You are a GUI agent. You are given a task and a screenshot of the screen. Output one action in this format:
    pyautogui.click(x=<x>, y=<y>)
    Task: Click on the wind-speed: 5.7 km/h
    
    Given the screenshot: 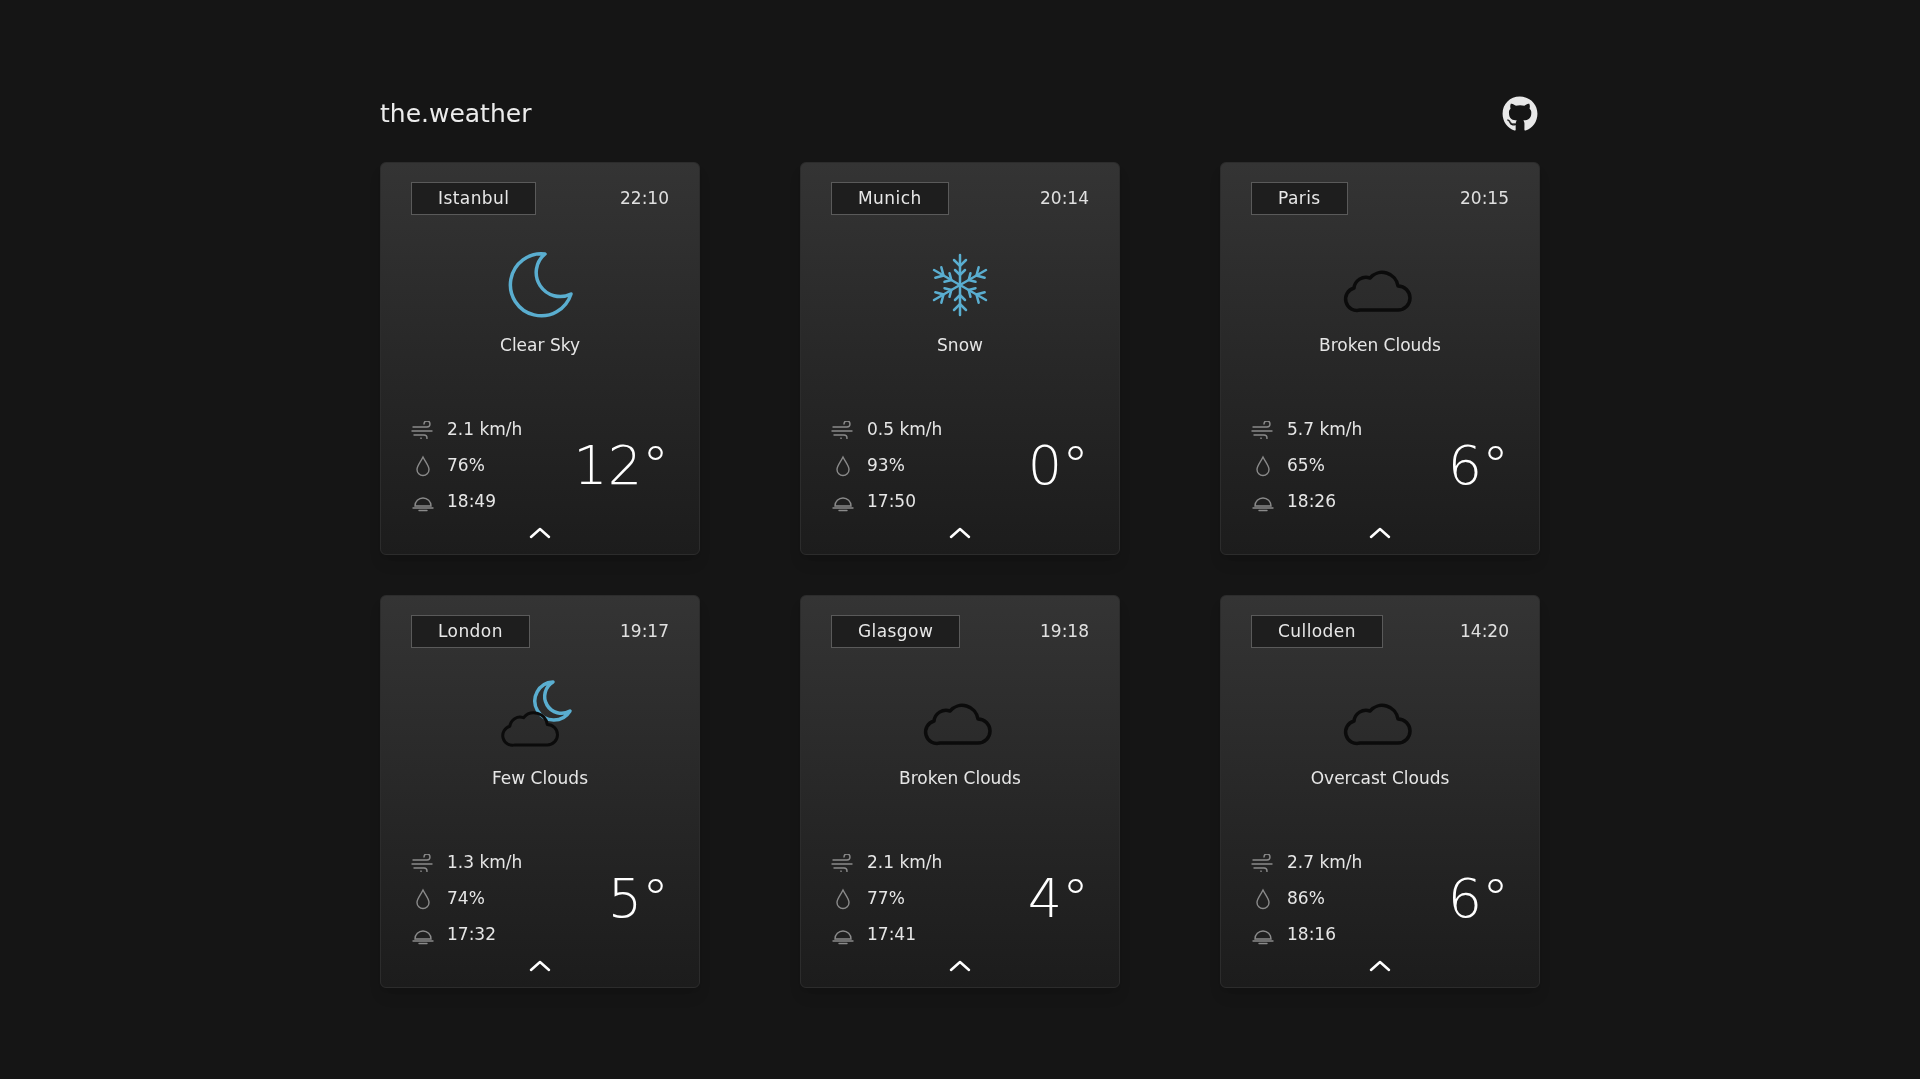 What is the action you would take?
    pyautogui.click(x=1325, y=430)
    